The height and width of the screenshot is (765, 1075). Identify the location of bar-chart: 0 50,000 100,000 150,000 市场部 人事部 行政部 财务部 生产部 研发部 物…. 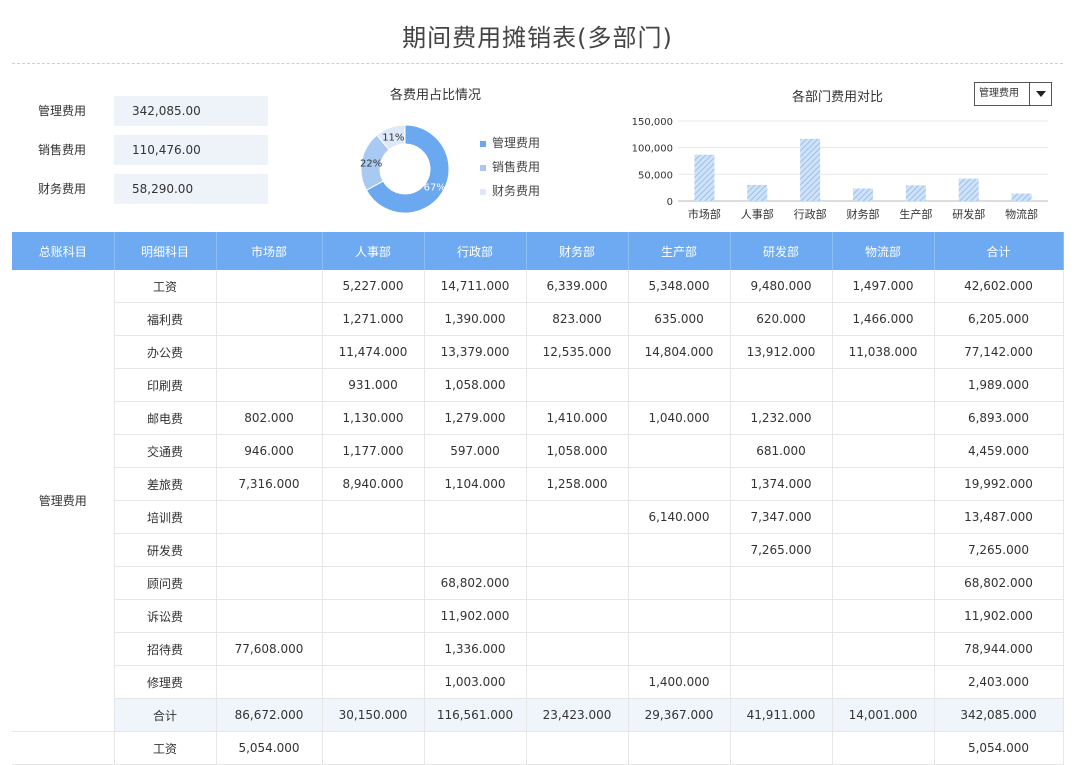
(840, 169).